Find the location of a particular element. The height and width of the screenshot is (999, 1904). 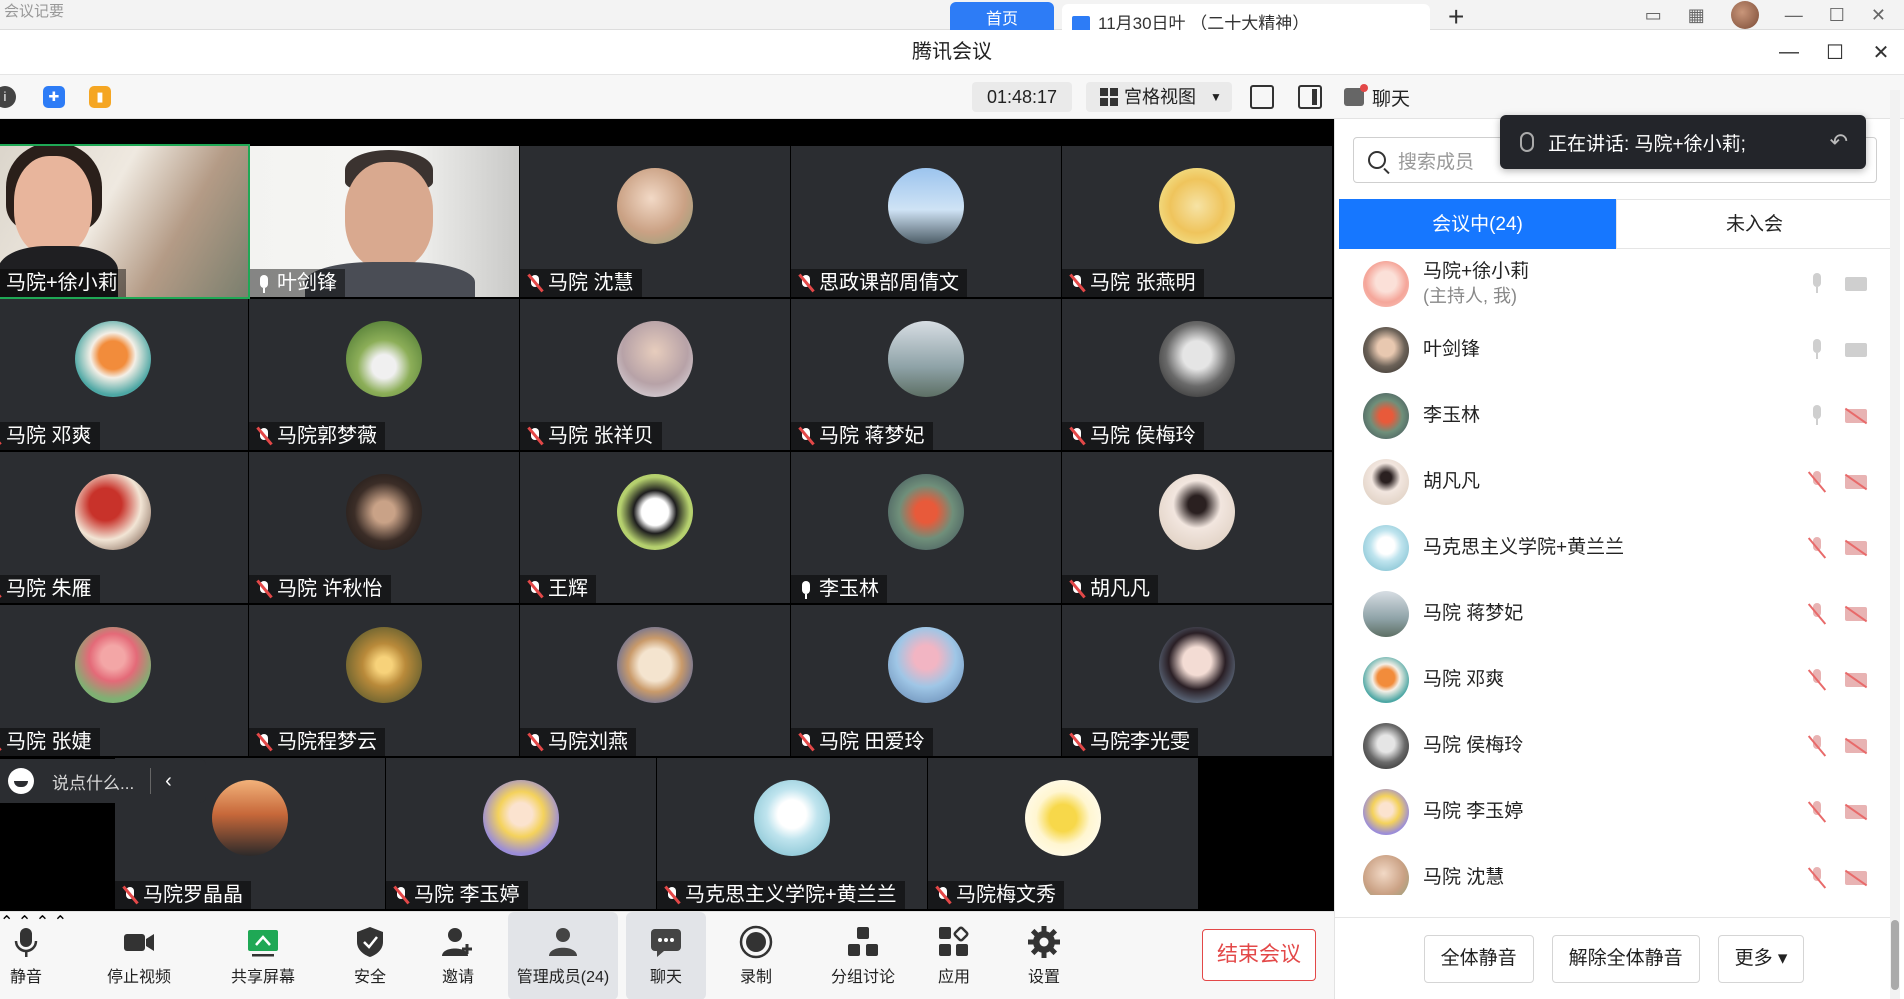

video-tile: 马院 邓爽 is located at coordinates (124, 374).